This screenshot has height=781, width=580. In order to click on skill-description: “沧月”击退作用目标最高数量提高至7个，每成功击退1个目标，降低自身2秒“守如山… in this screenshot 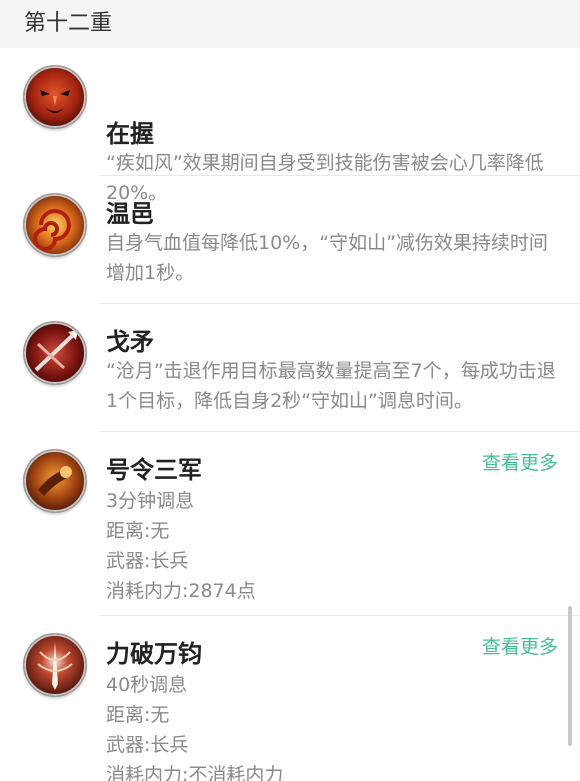, I will do `click(331, 386)`.